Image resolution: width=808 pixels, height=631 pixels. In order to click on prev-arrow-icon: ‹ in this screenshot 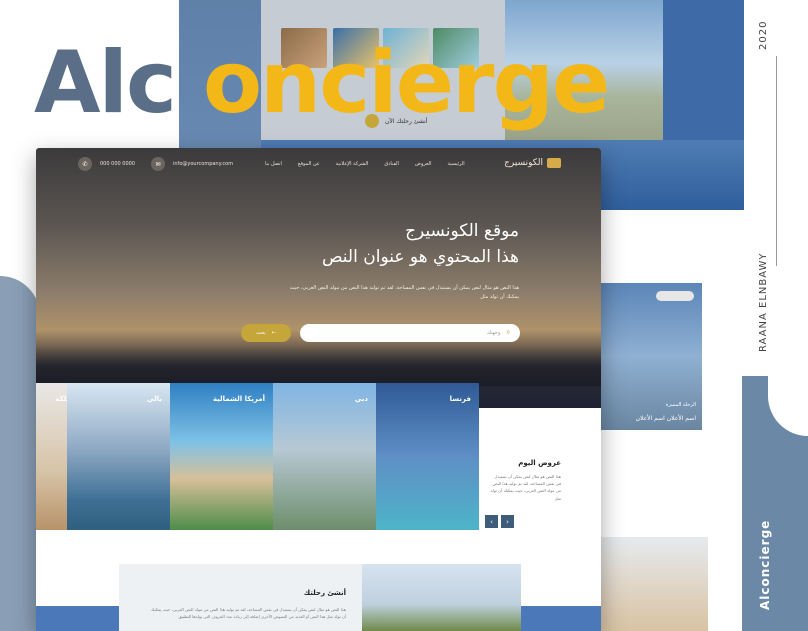, I will do `click(491, 521)`.